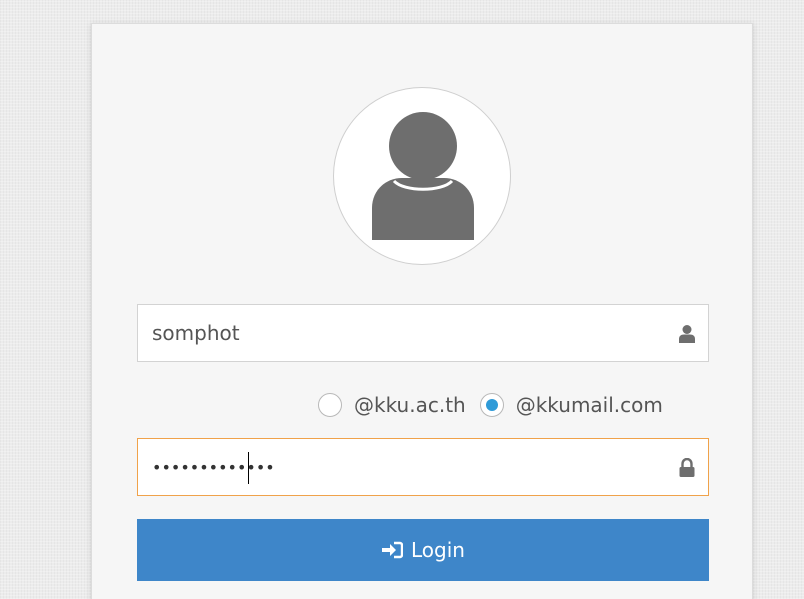 Image resolution: width=804 pixels, height=599 pixels. What do you see at coordinates (398, 467) in the screenshot?
I see `password-input` at bounding box center [398, 467].